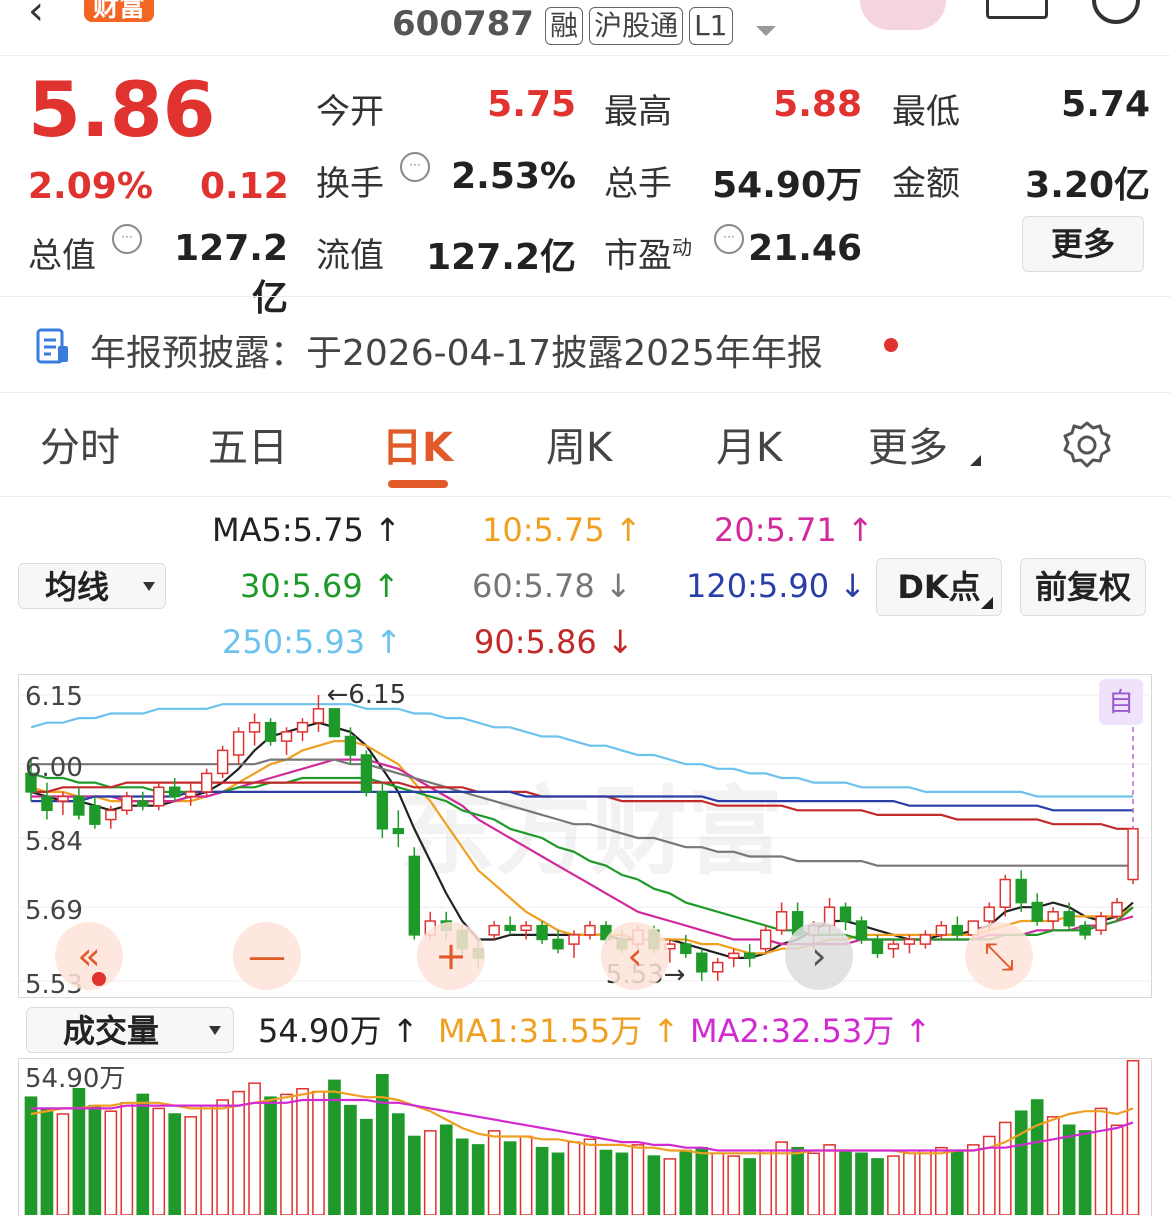 The width and height of the screenshot is (1170, 1216). I want to click on ma120-legend: 120:5.90 ↓, so click(776, 586).